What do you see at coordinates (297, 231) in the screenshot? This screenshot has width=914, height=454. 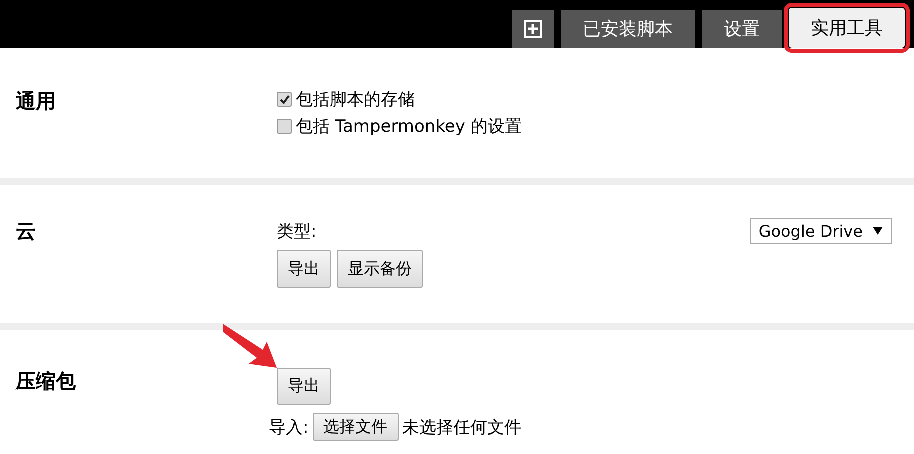 I see `type-label: 类型:` at bounding box center [297, 231].